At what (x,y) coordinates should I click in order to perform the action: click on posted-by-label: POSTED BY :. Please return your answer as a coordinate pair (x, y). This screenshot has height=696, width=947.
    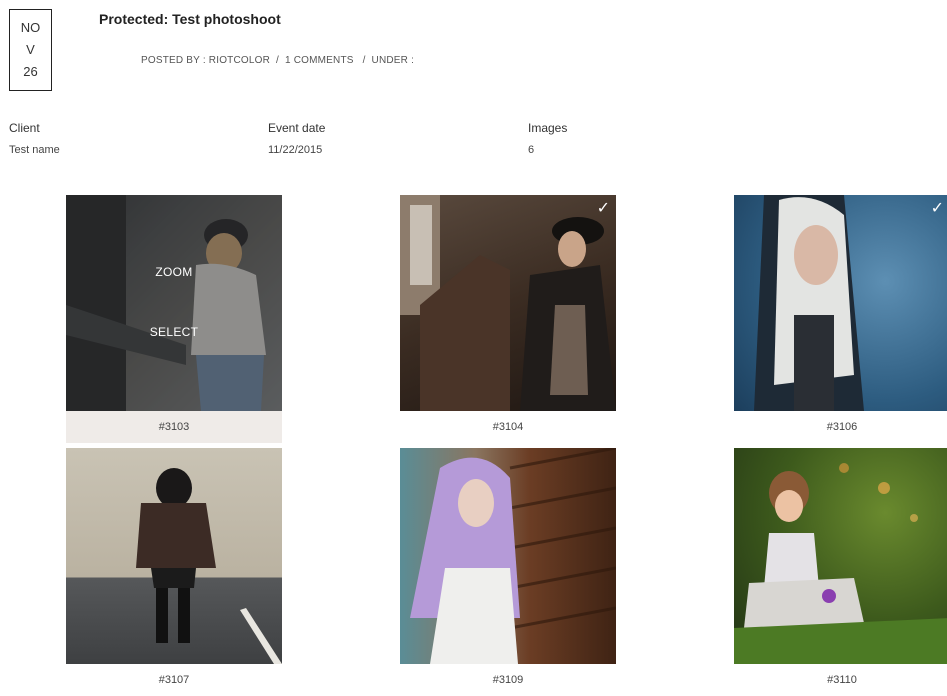
    Looking at the image, I should click on (173, 60).